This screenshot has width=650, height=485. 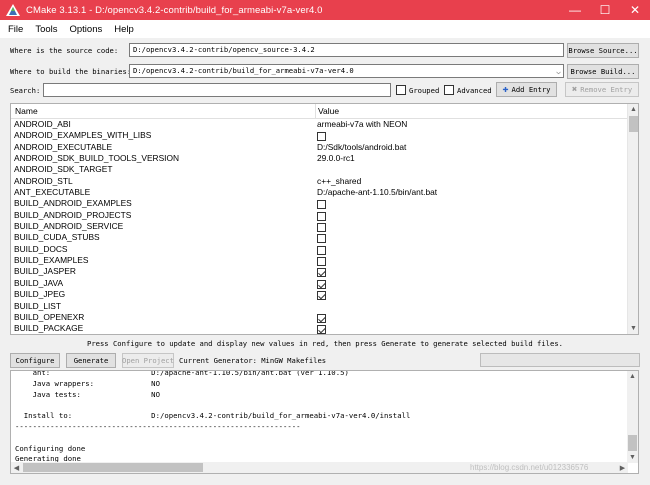 I want to click on table-row: BUILD_EXAMPLES, so click(x=319, y=260).